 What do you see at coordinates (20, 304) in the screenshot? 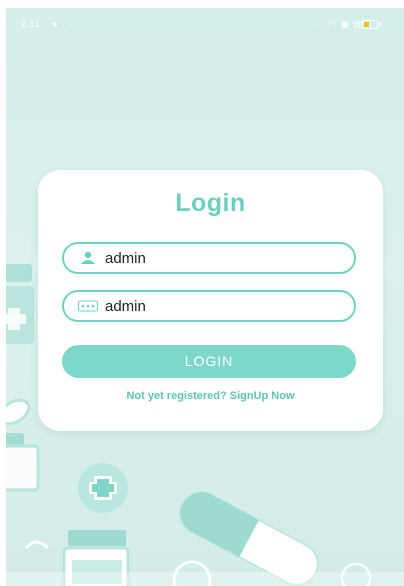
I see `medical-box-icon` at bounding box center [20, 304].